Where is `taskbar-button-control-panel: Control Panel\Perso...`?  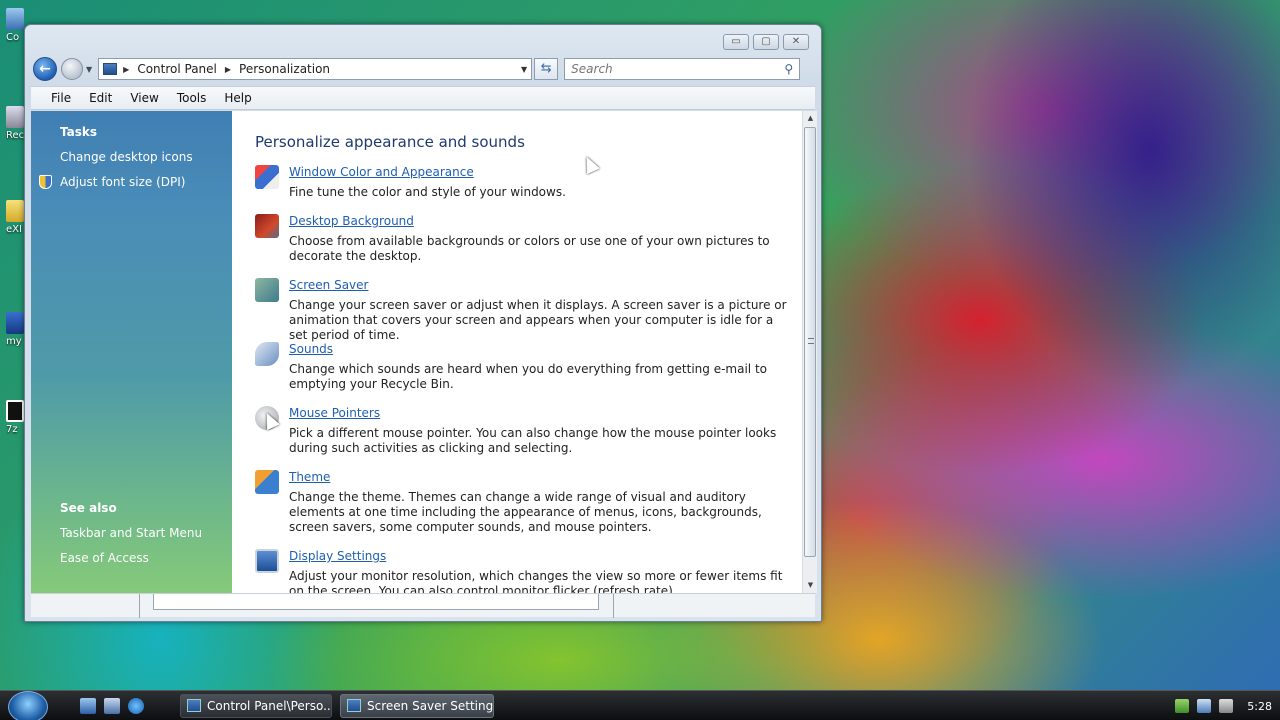
taskbar-button-control-panel: Control Panel\Perso... is located at coordinates (256, 706).